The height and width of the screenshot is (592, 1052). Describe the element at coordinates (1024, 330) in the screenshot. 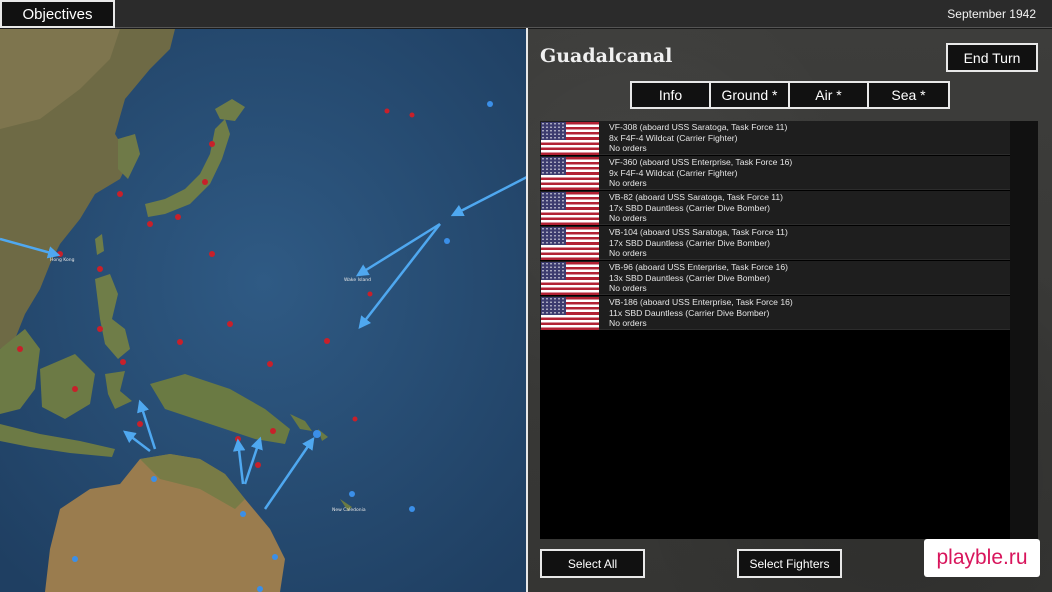

I see `unit-list-scrollbar` at that location.